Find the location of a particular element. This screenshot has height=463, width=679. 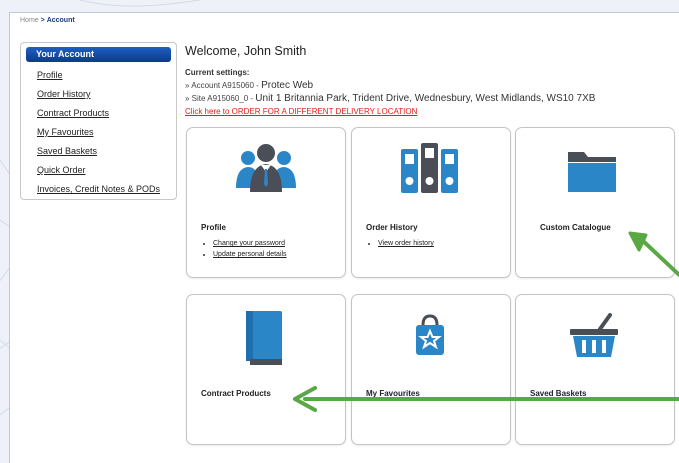

tile-my-favourites: My Favourites is located at coordinates (431, 369).